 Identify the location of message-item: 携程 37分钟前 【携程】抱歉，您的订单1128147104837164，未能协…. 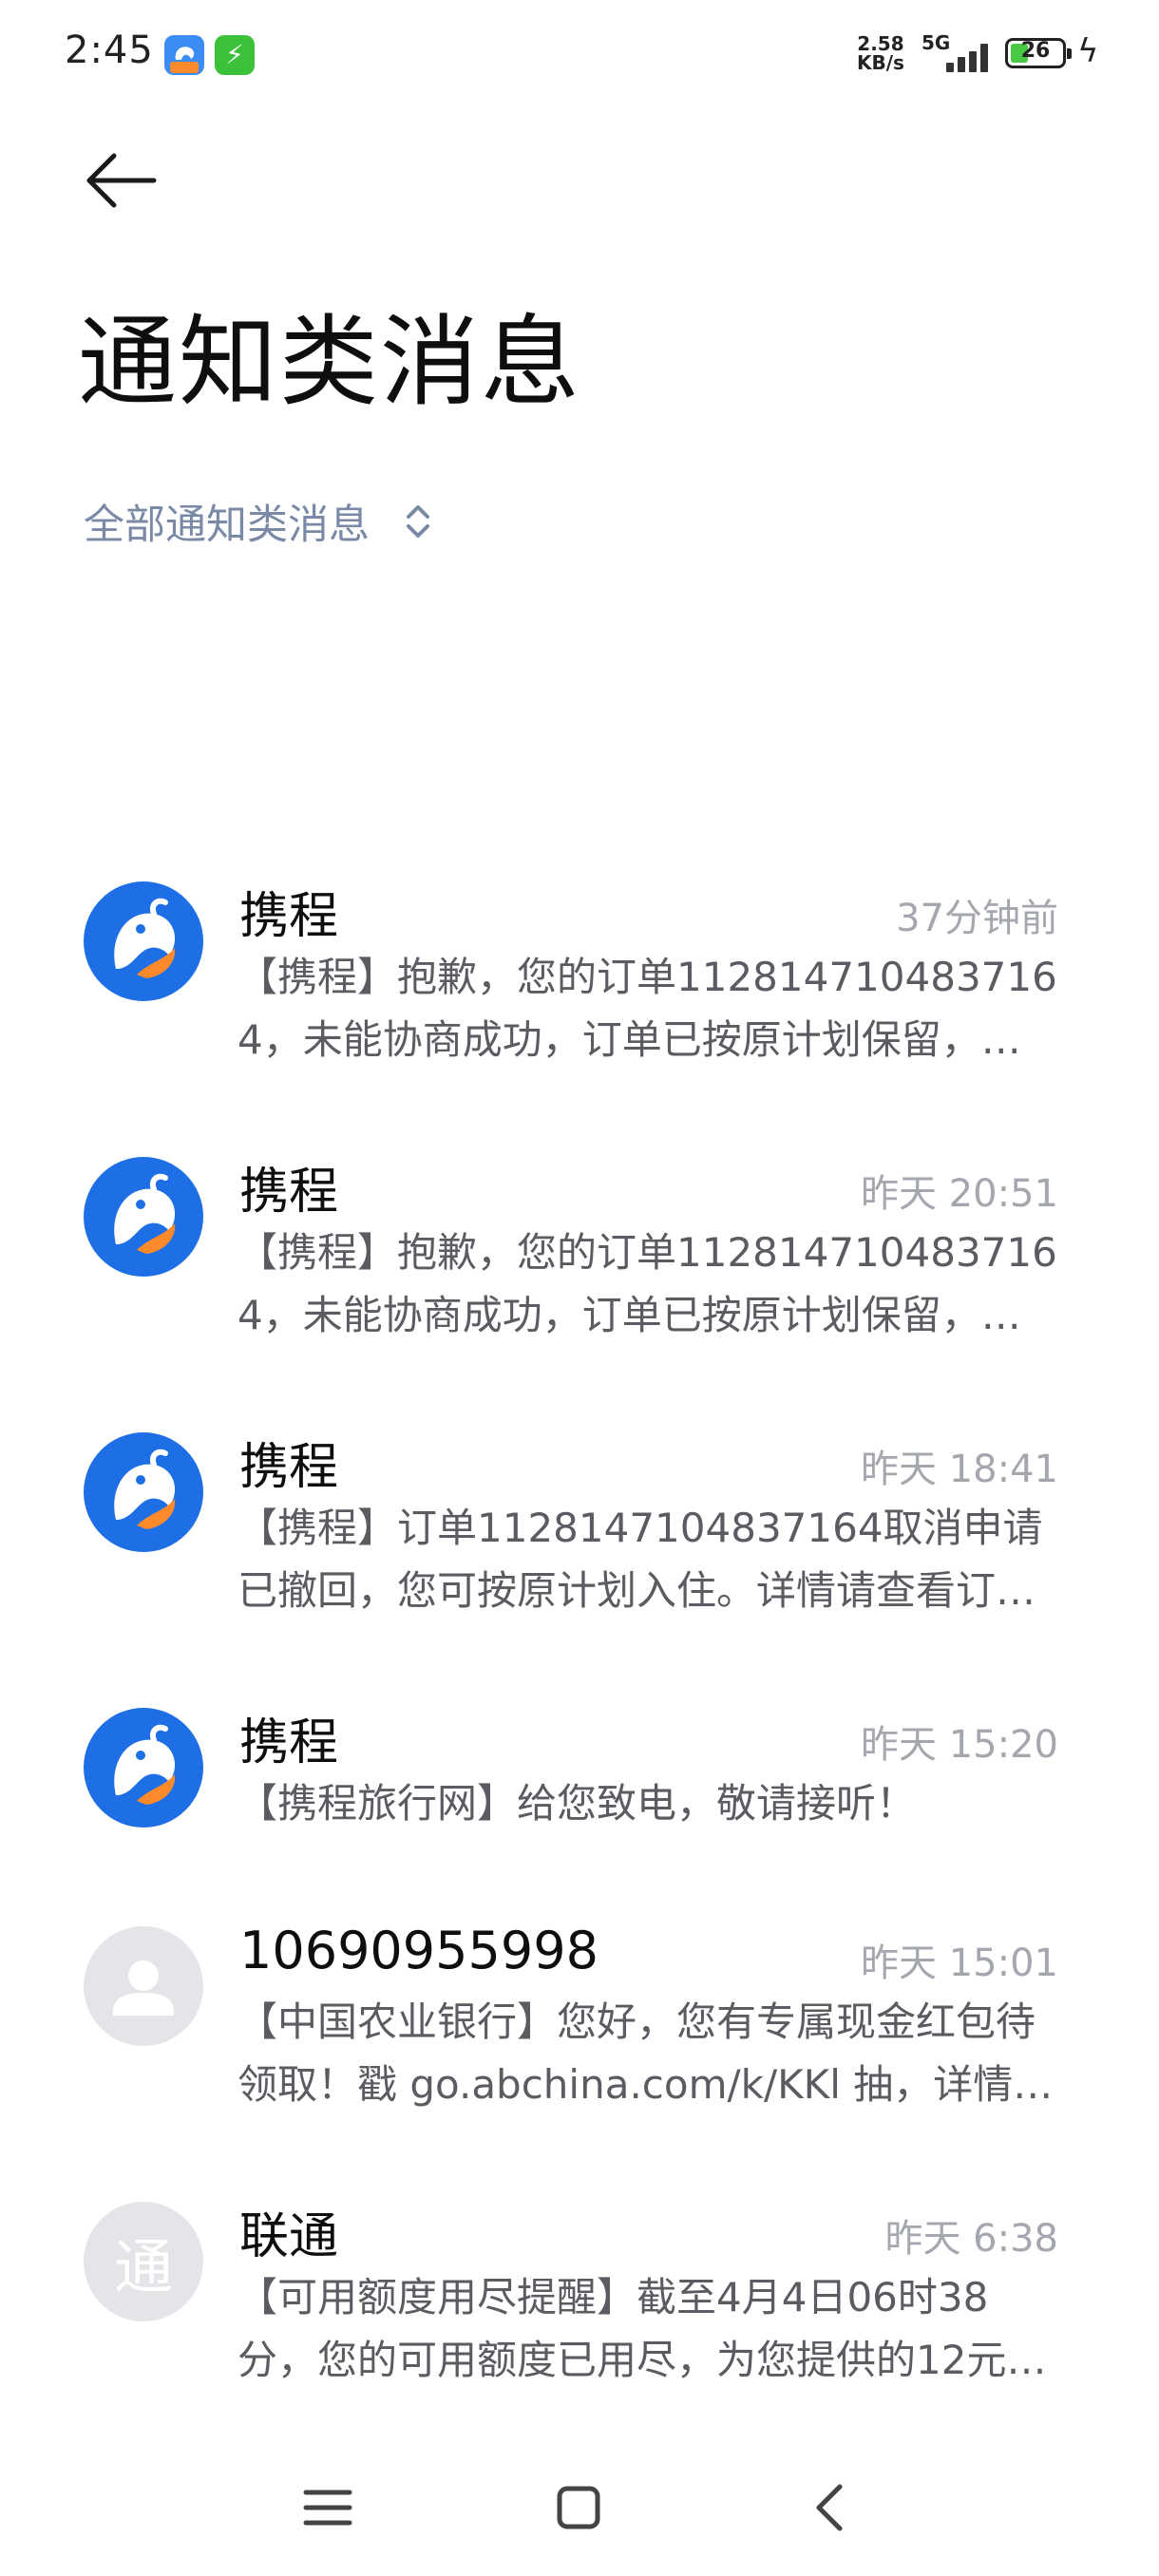
(579, 1000).